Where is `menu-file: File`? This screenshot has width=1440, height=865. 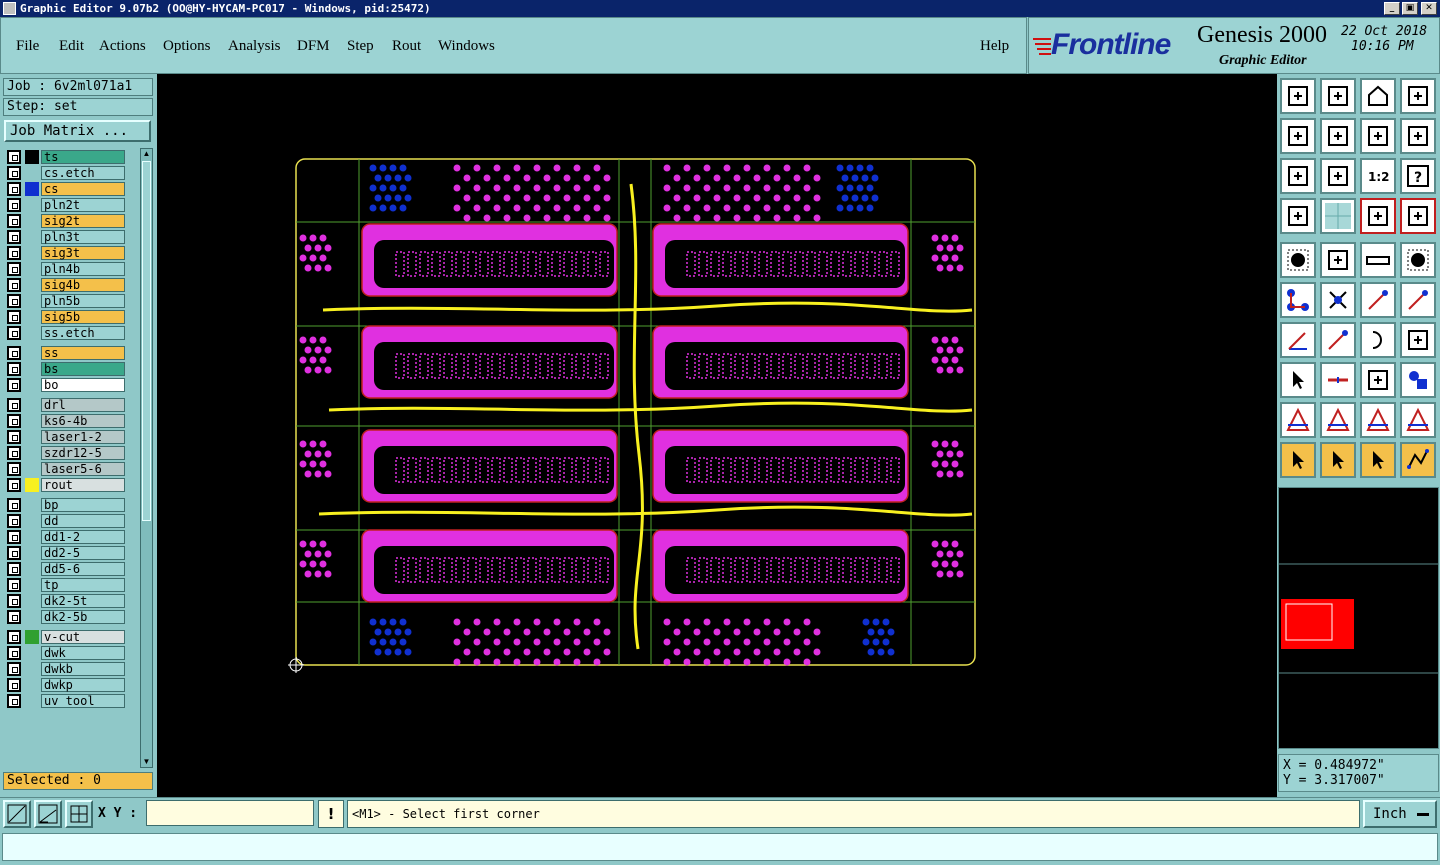
menu-file: File is located at coordinates (27, 46).